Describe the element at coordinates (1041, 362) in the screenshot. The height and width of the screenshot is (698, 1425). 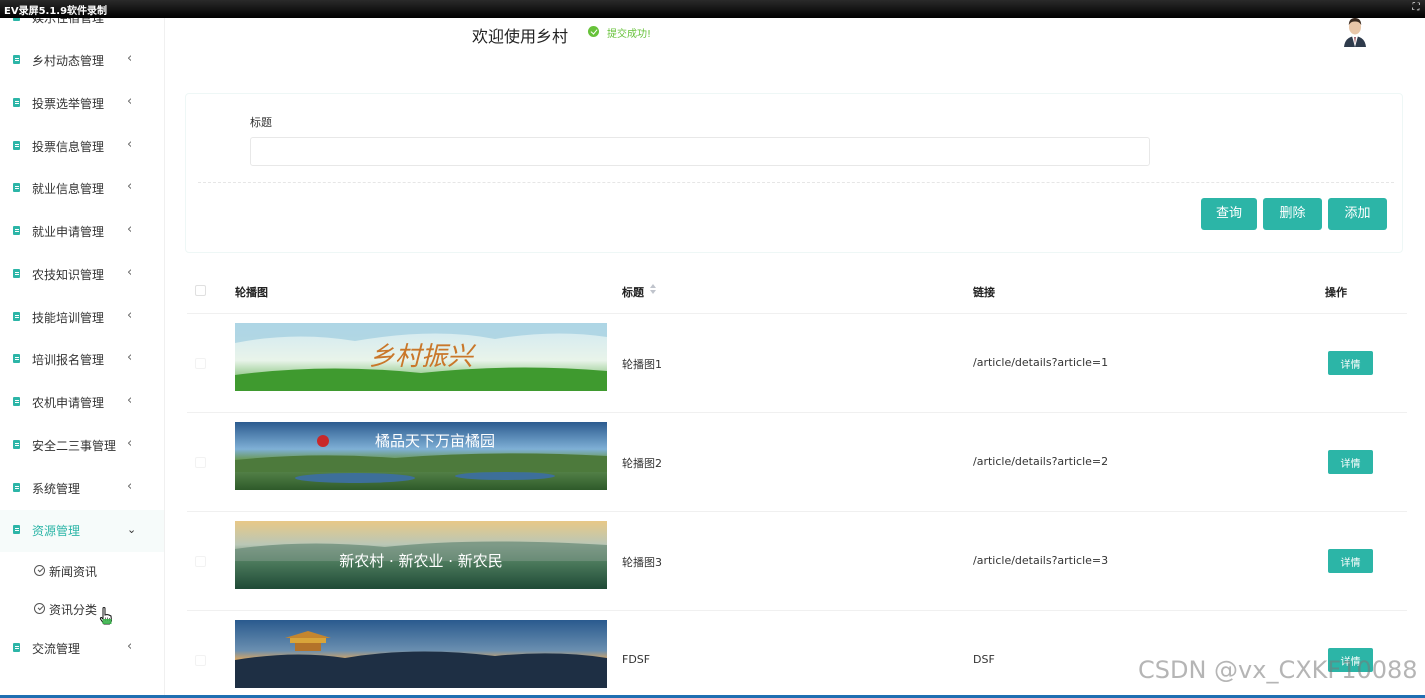
I see `row-link: /article/details?article=1` at that location.